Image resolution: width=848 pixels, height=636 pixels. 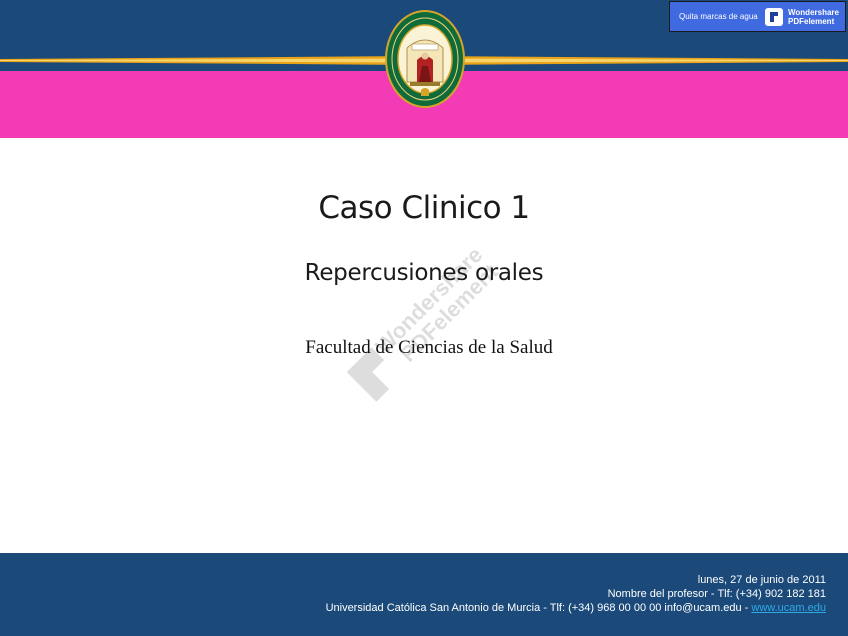 What do you see at coordinates (424, 322) in the screenshot?
I see `pdfelement-watermark: Wondershare PDFelement` at bounding box center [424, 322].